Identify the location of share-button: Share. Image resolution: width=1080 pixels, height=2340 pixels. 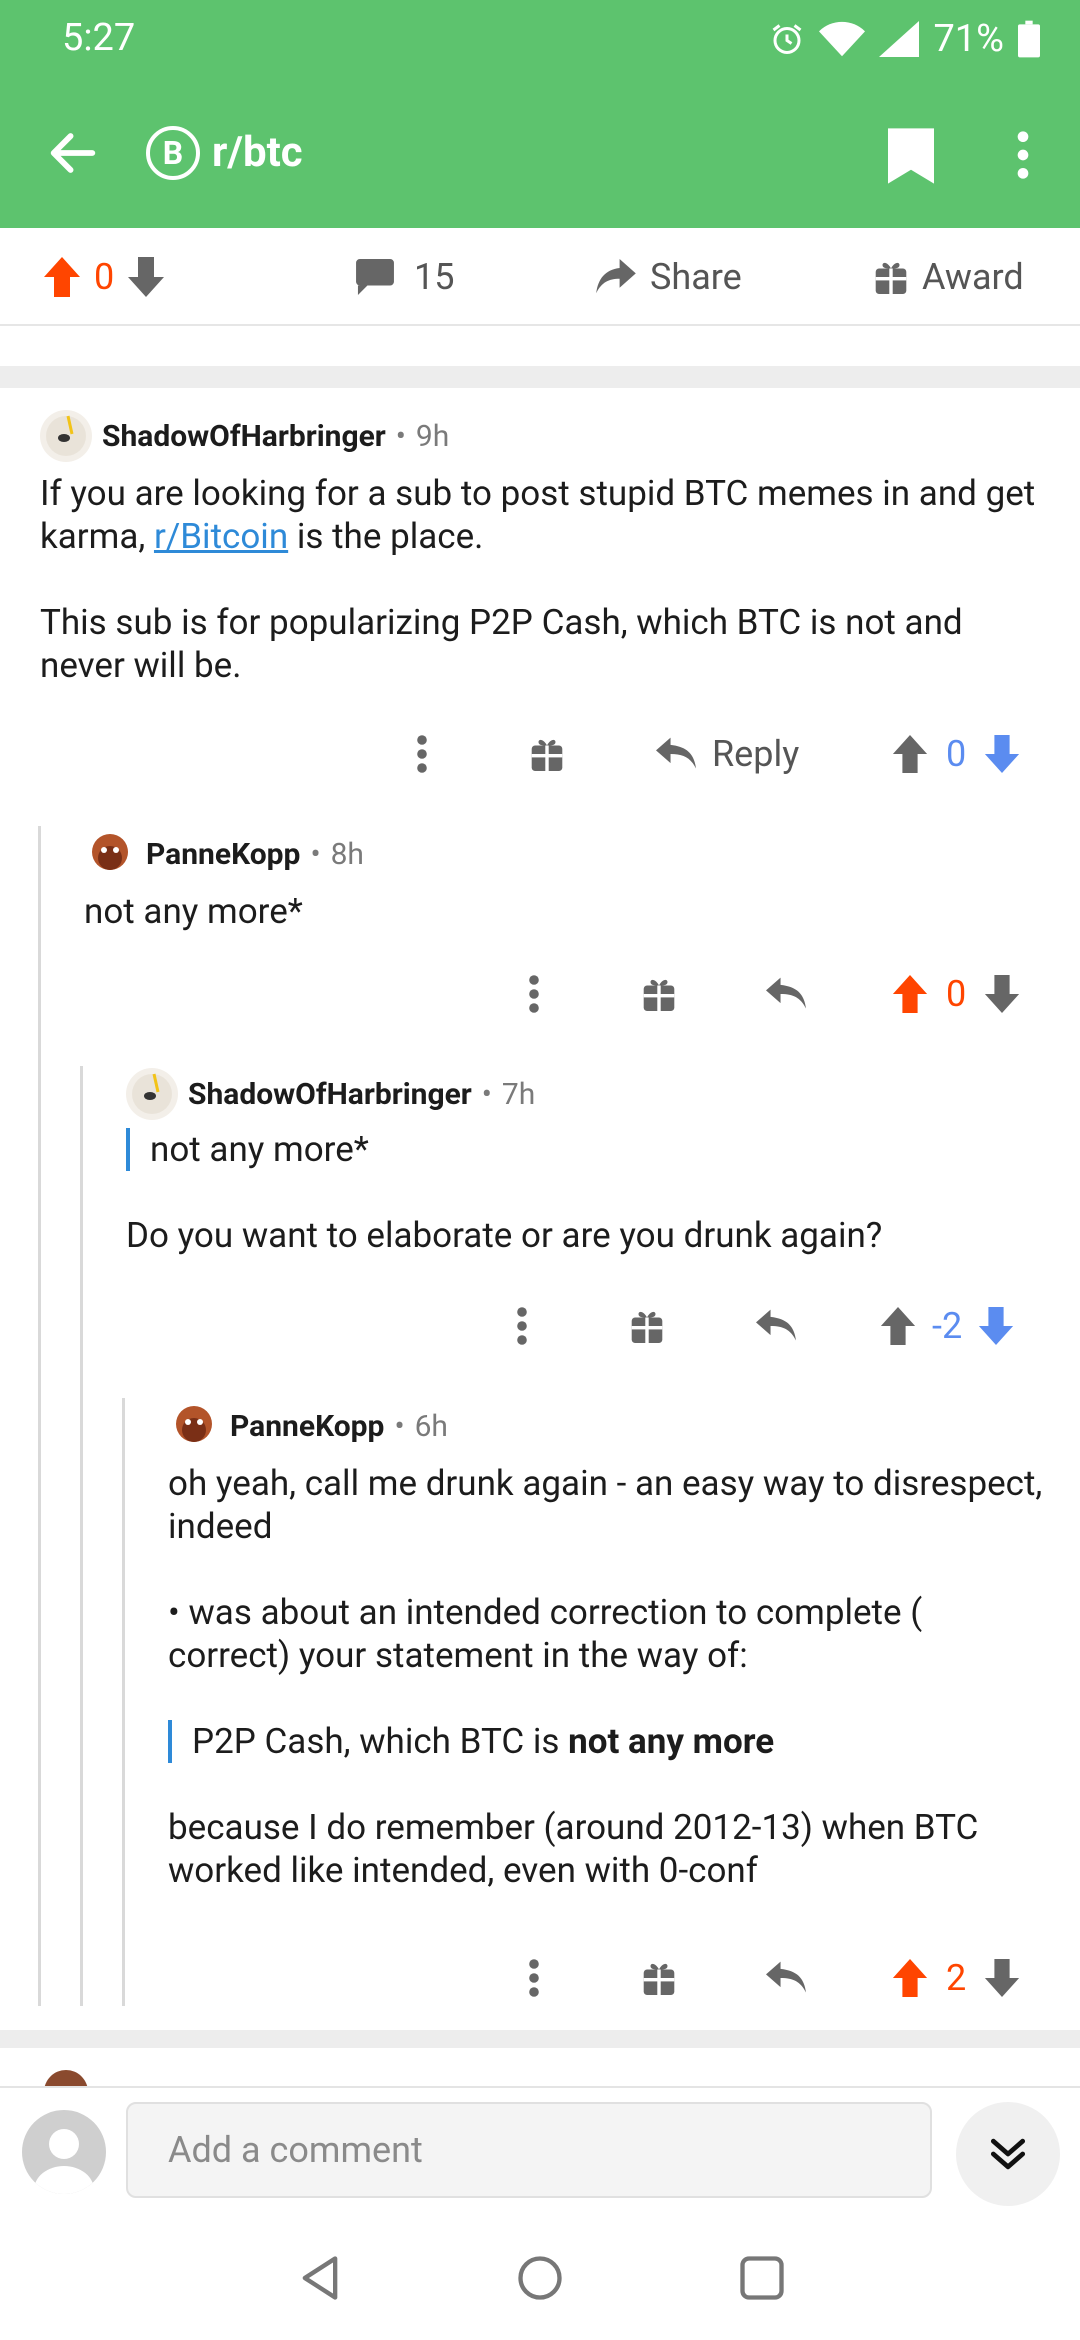
(669, 277).